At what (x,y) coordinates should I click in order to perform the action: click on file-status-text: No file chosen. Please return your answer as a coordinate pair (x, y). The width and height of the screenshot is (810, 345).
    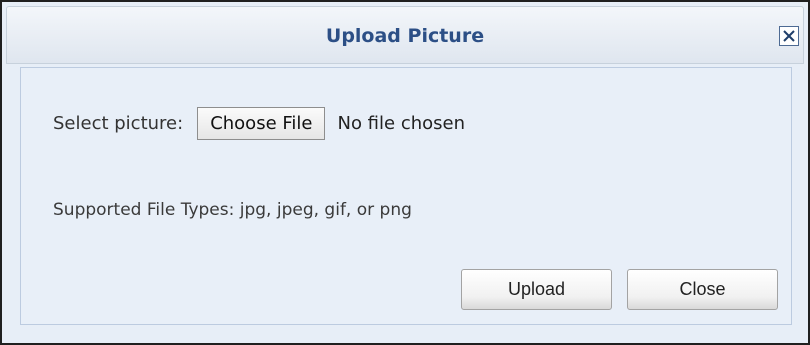
    Looking at the image, I should click on (401, 123).